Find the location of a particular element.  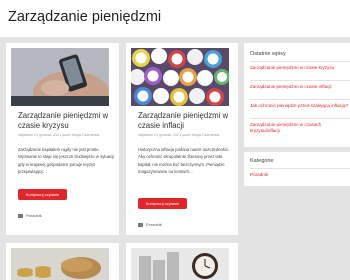

site-header: Zarządzanie pieniędzmi is located at coordinates (175, 18).